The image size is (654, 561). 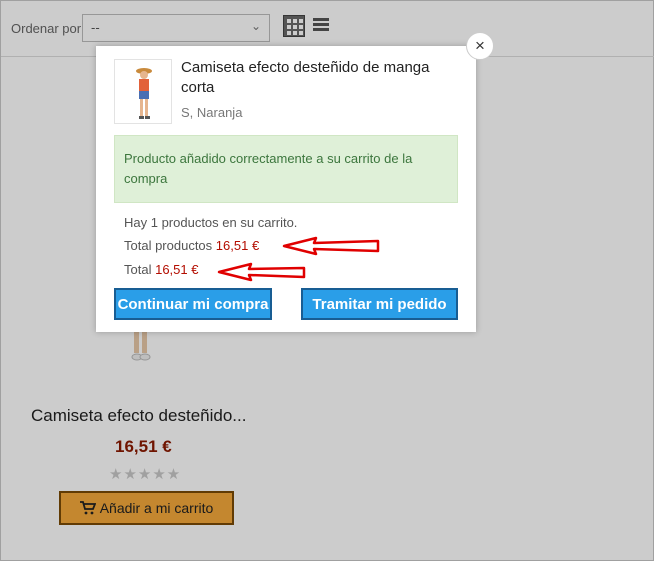 I want to click on total-label: Total, so click(x=138, y=269).